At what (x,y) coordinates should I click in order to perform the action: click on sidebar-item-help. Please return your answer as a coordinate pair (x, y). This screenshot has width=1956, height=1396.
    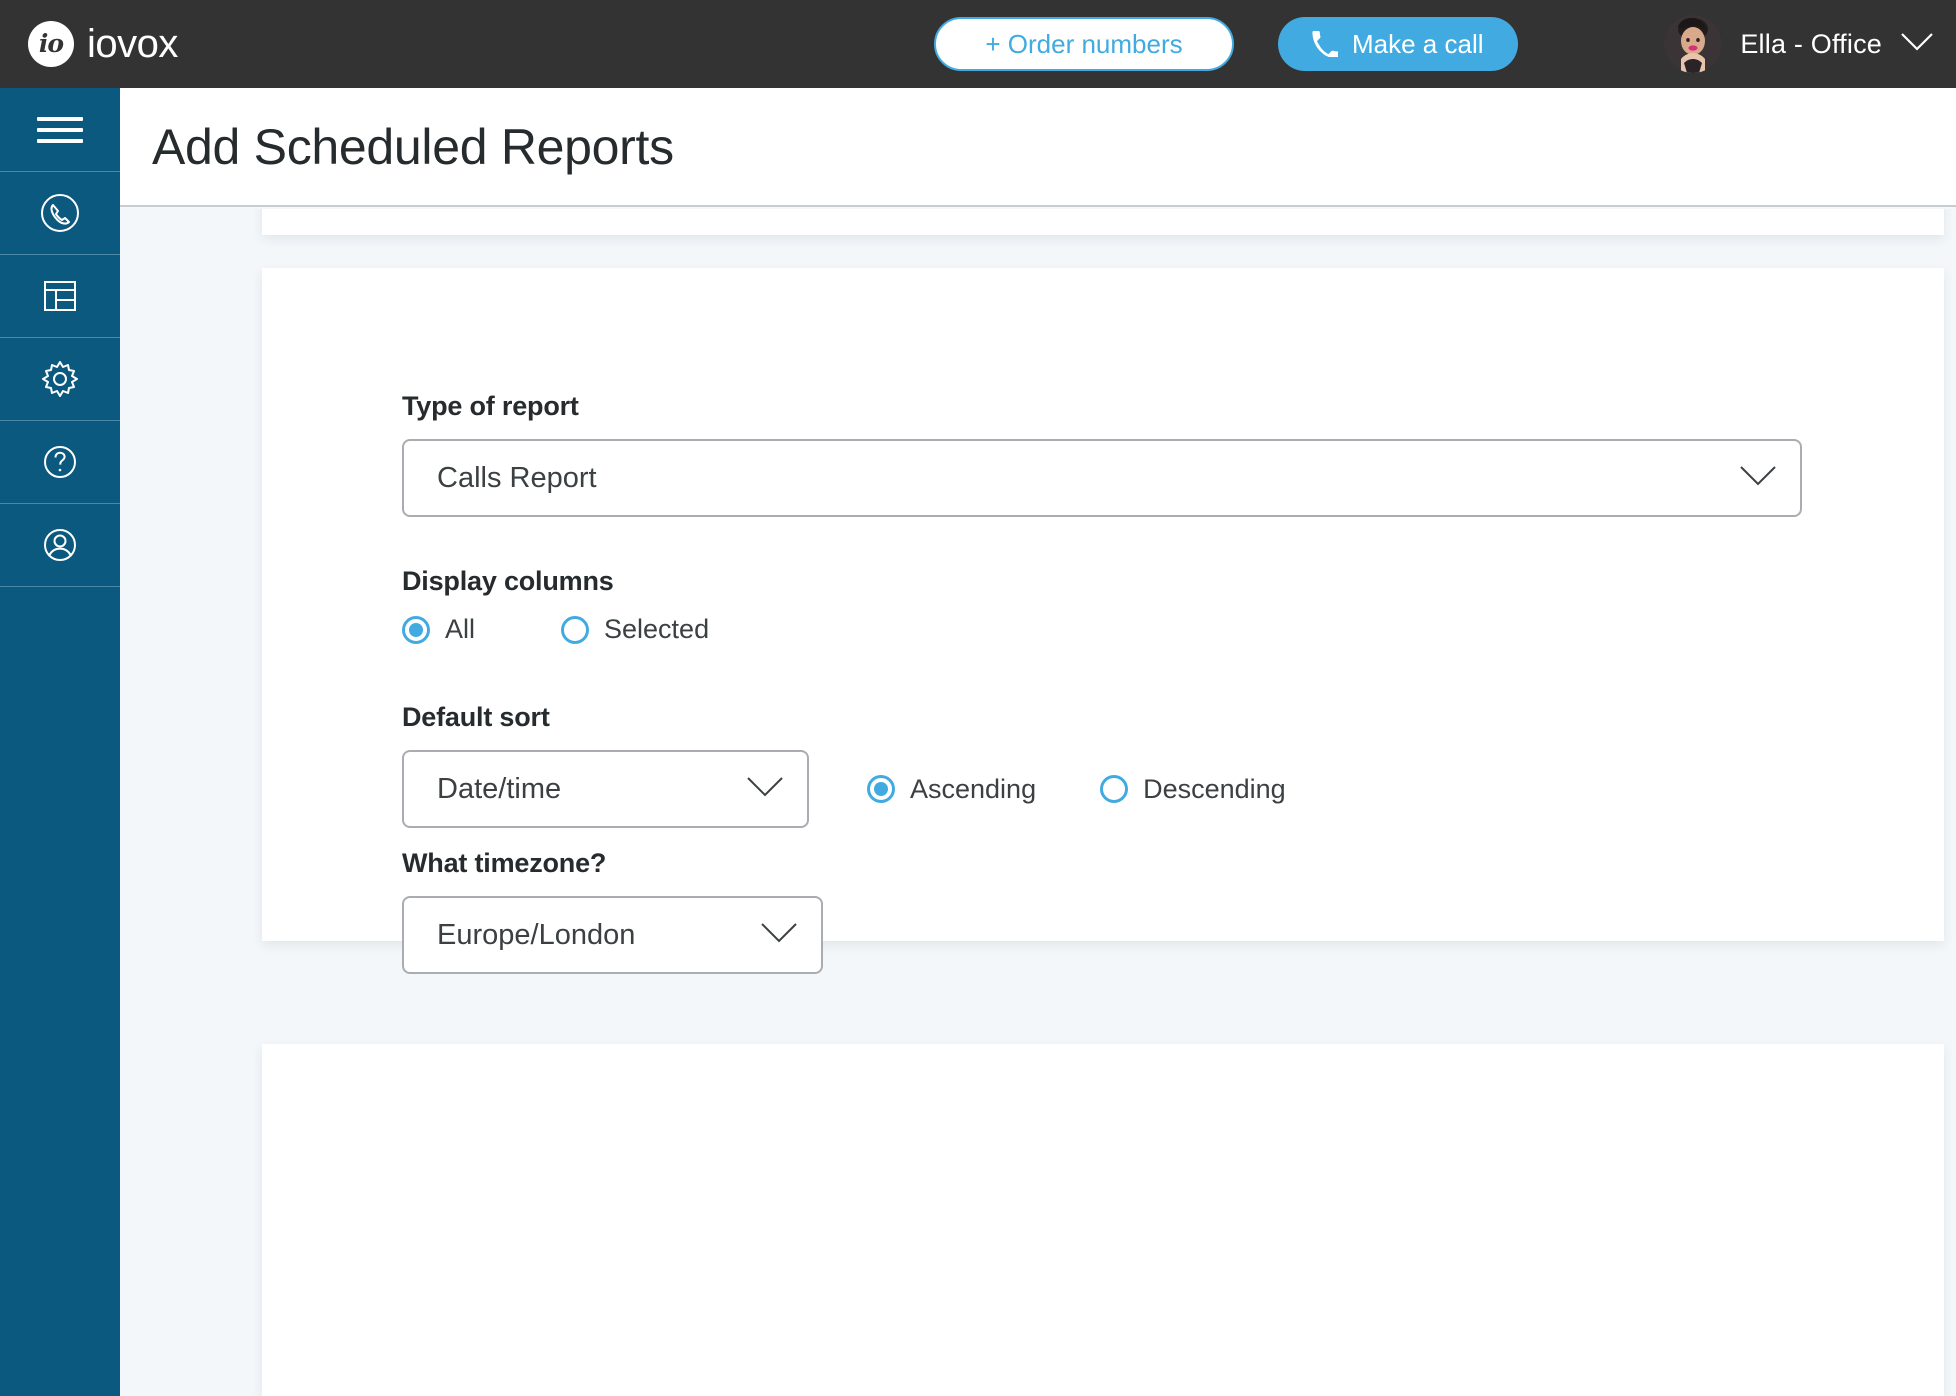
    Looking at the image, I should click on (60, 462).